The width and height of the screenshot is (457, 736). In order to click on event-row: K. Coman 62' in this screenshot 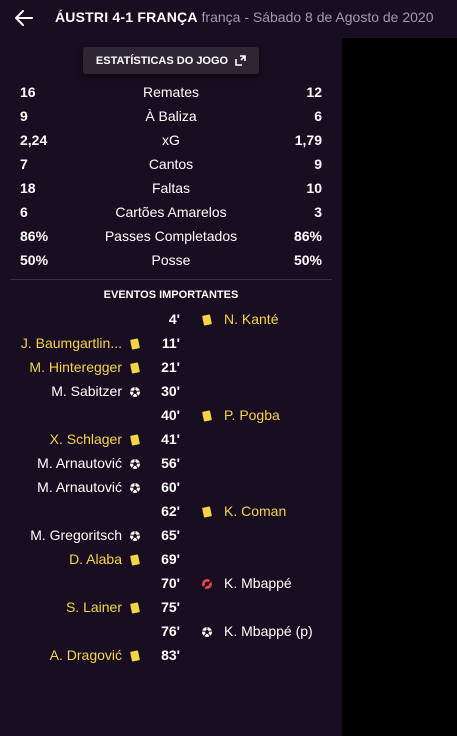, I will do `click(171, 515)`.